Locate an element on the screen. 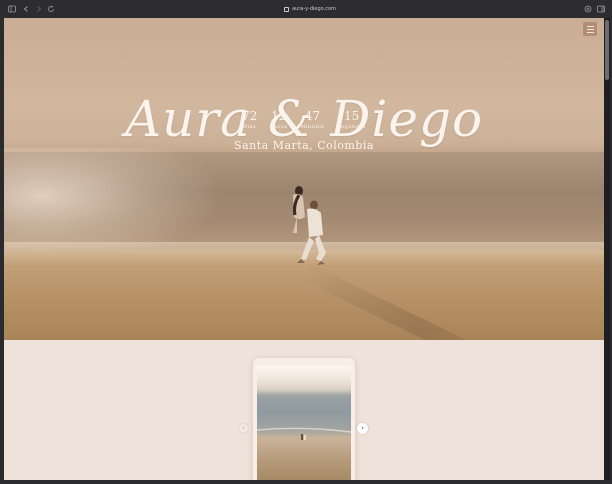  countdown-minutes: 47 Minutos is located at coordinates (312, 121).